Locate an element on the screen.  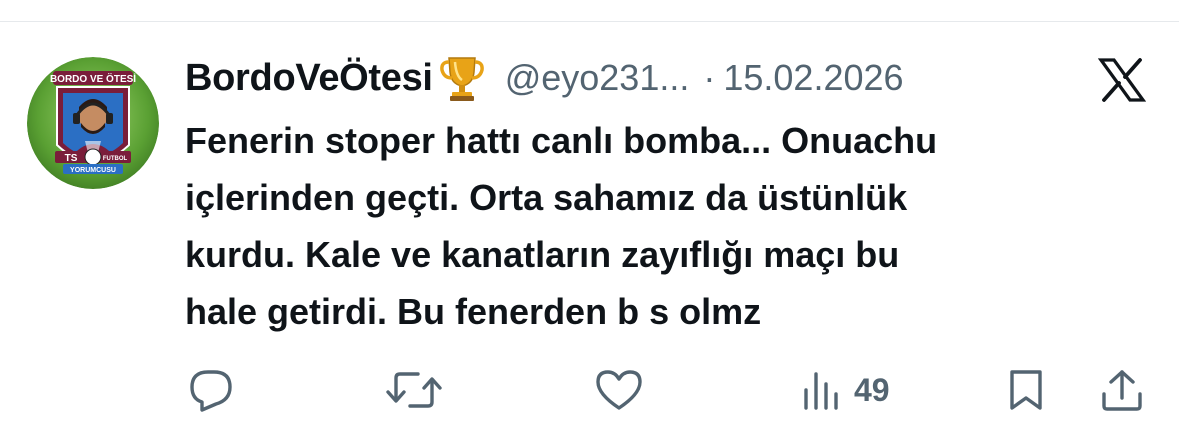
like-button is located at coordinates (619, 390).